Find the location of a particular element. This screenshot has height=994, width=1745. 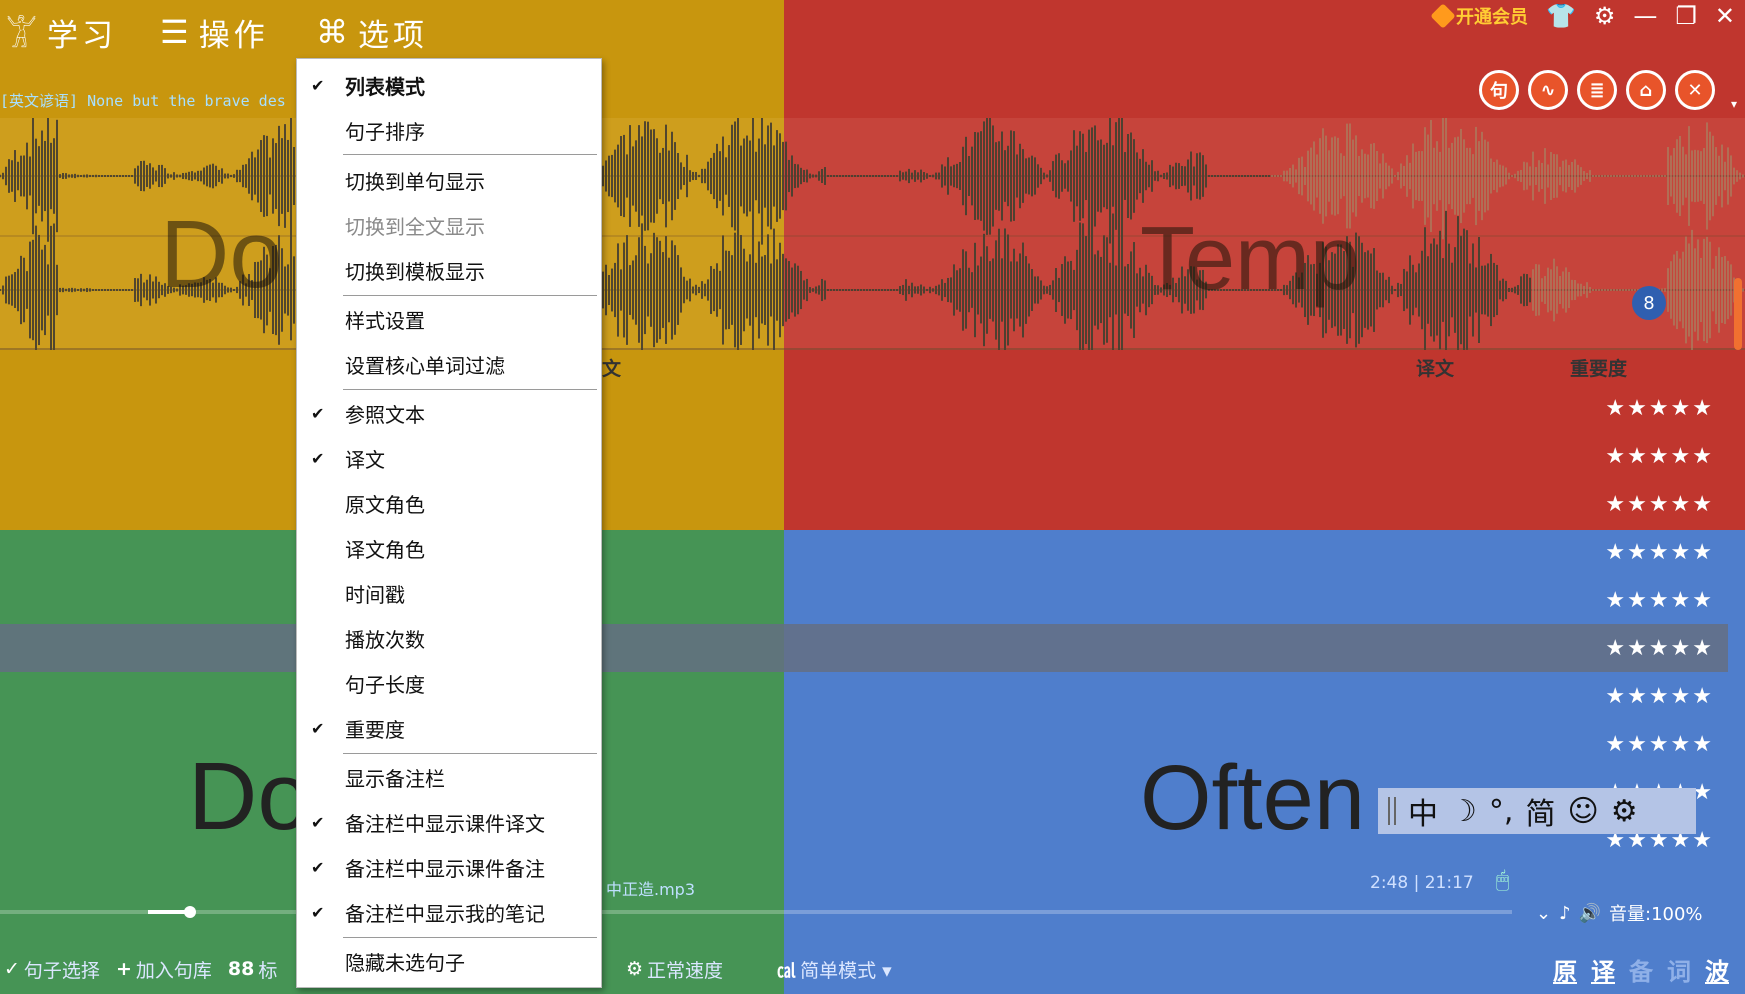

column-header-translation: 译文 is located at coordinates (1435, 367).